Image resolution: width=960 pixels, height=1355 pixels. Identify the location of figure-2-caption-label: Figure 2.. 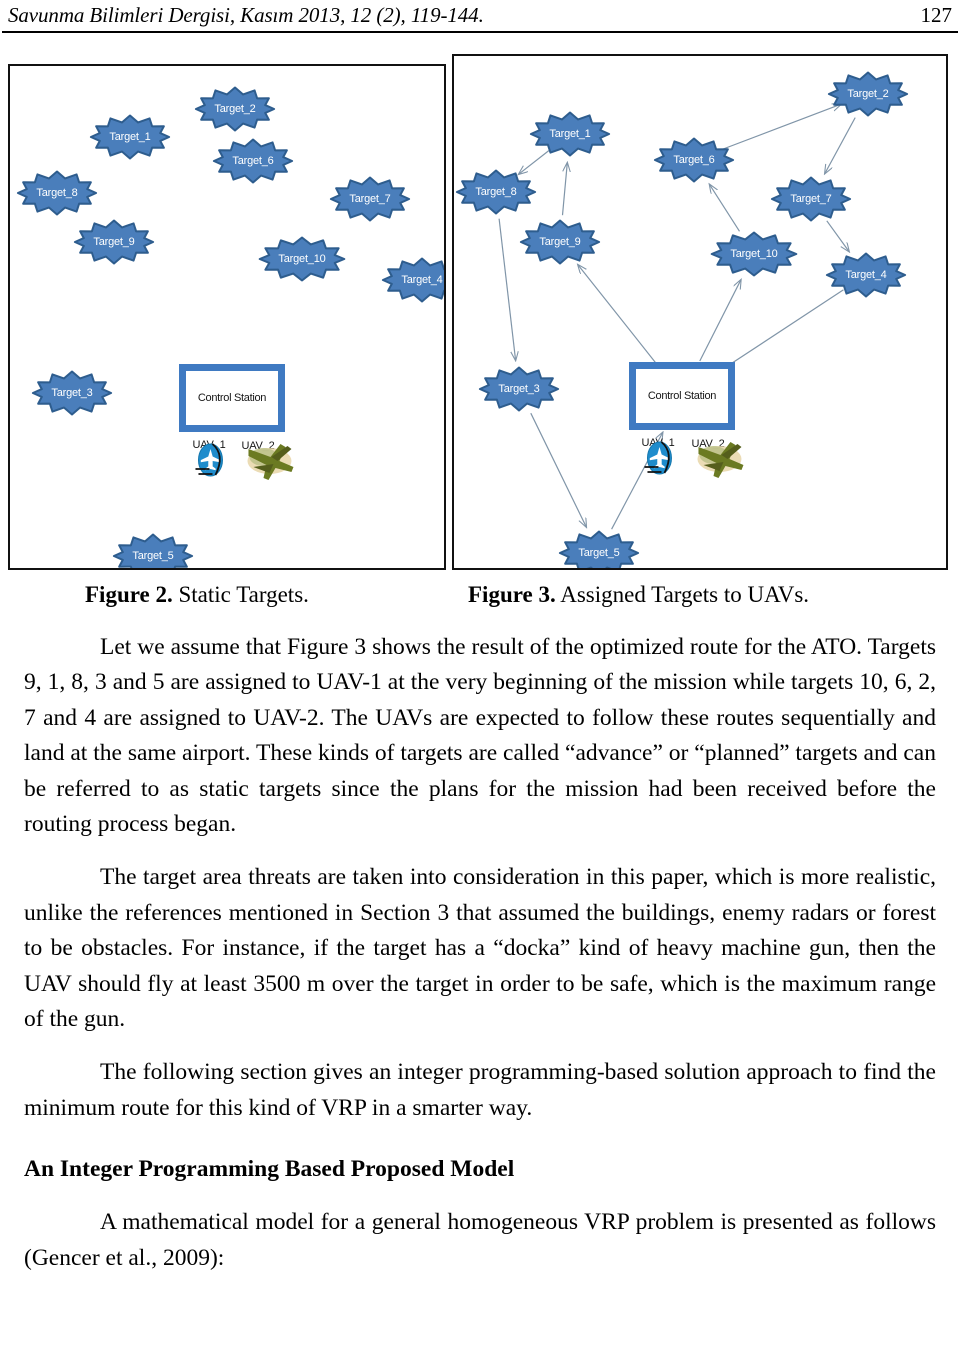
(129, 594).